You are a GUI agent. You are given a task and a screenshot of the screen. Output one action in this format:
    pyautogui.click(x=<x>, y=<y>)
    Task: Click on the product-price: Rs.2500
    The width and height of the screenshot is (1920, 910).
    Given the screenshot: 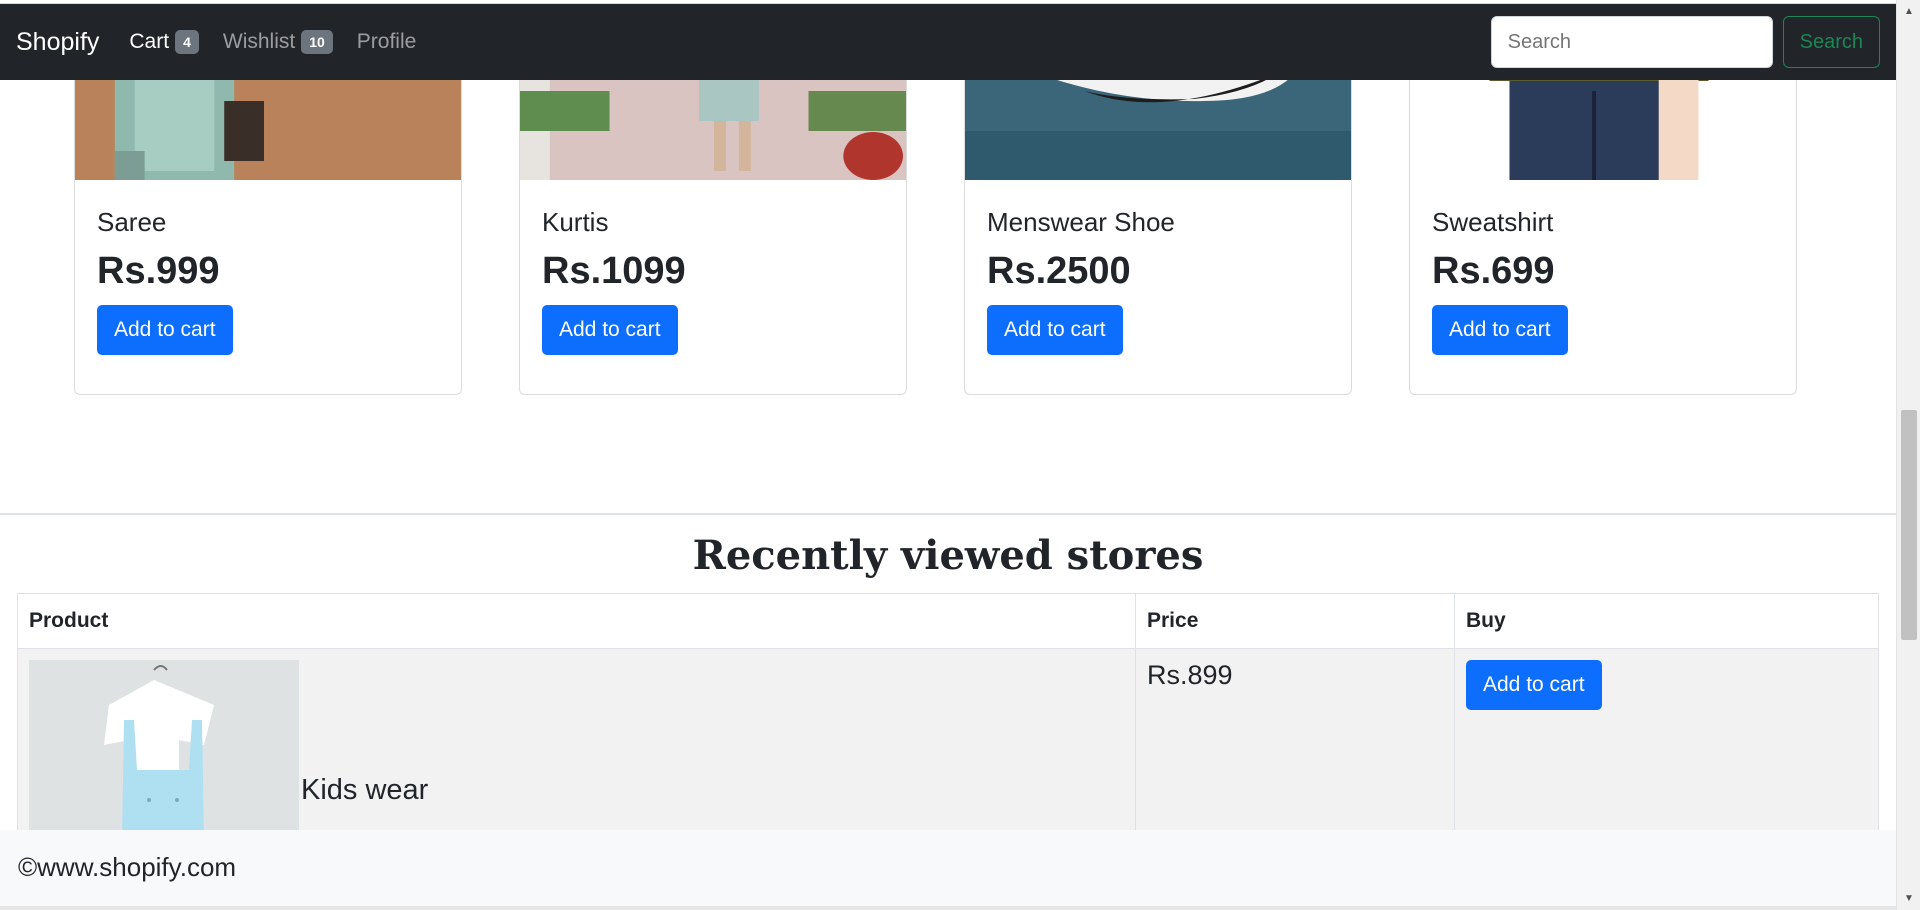 What is the action you would take?
    pyautogui.click(x=1059, y=271)
    